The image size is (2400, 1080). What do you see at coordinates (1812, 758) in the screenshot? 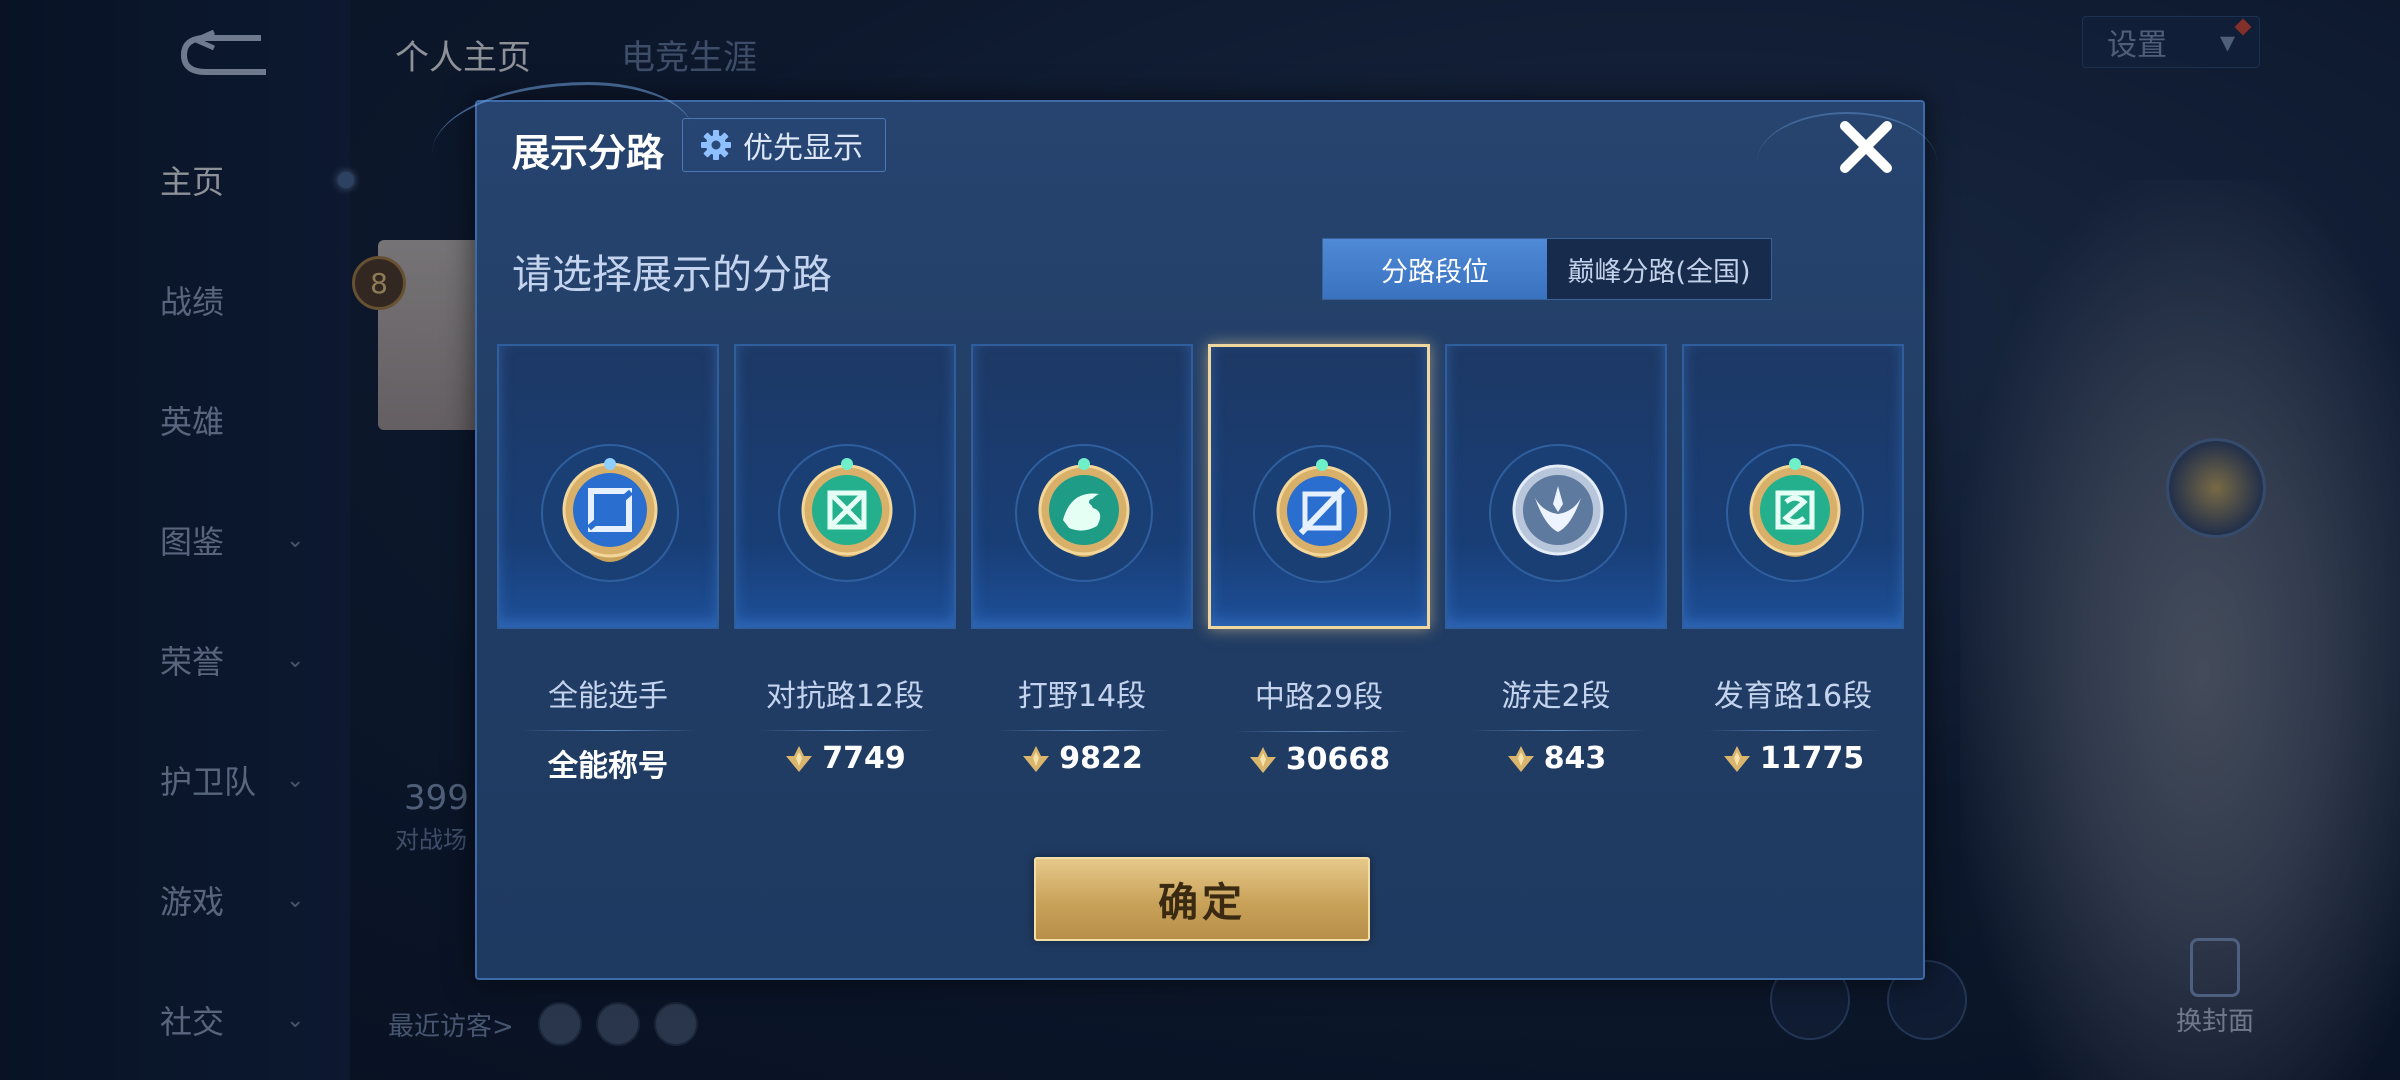
I see `peak-score-value: 11775` at bounding box center [1812, 758].